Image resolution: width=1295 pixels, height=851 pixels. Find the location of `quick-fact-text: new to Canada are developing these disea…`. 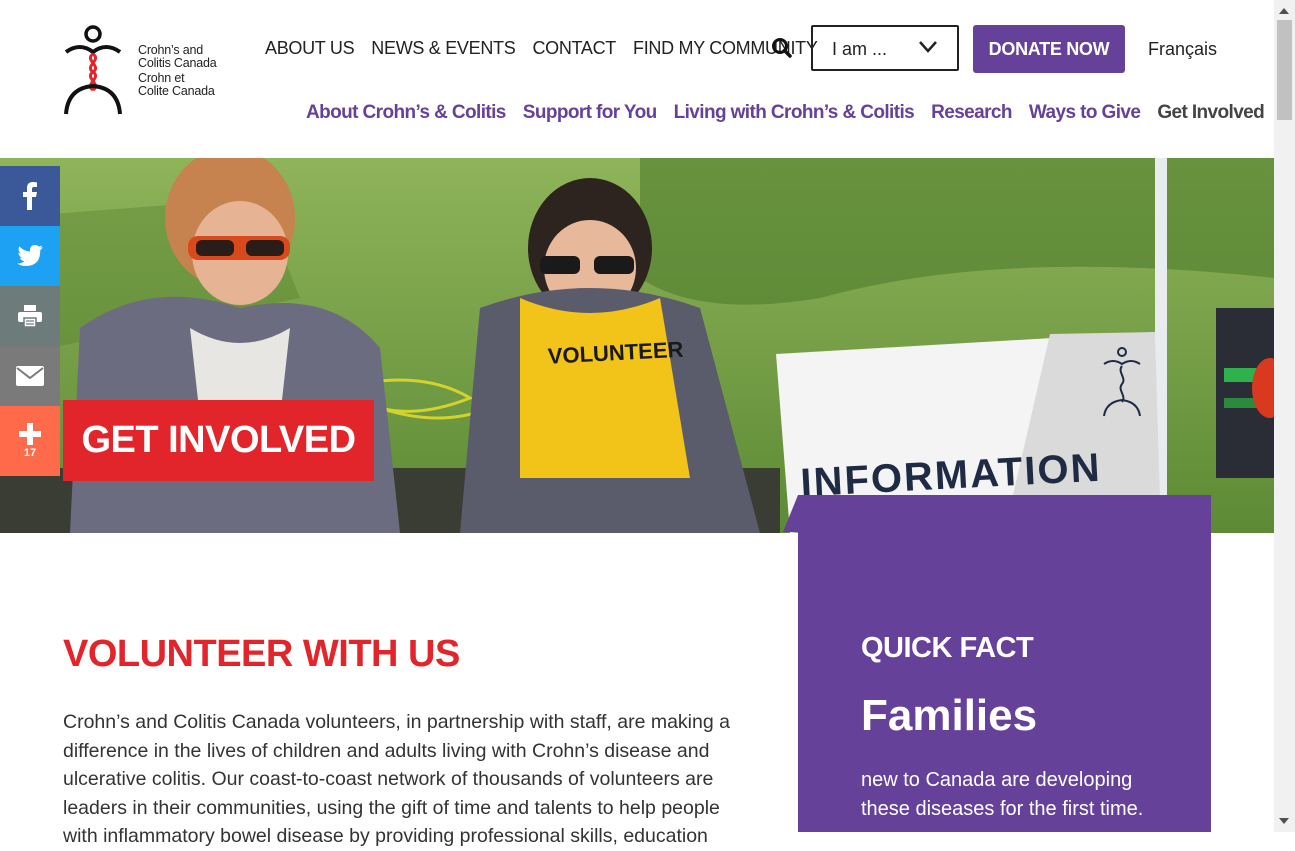

quick-fact-text: new to Canada are developing these disea… is located at coordinates (1002, 794).